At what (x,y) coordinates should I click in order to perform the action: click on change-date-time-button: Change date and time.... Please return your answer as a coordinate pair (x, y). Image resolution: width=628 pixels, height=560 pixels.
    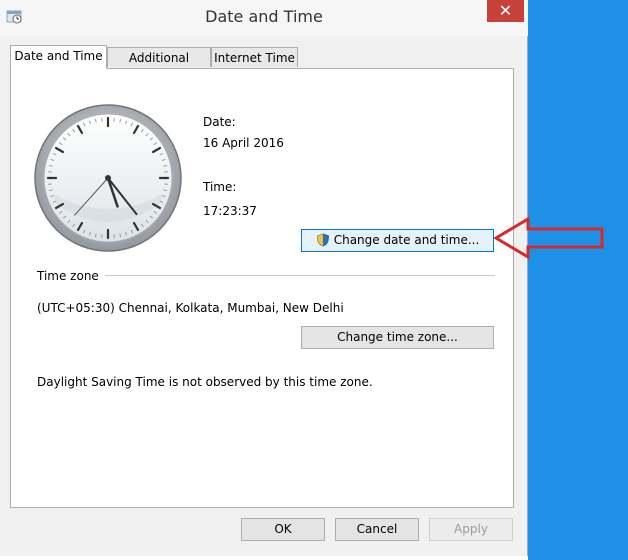
    Looking at the image, I should click on (397, 240).